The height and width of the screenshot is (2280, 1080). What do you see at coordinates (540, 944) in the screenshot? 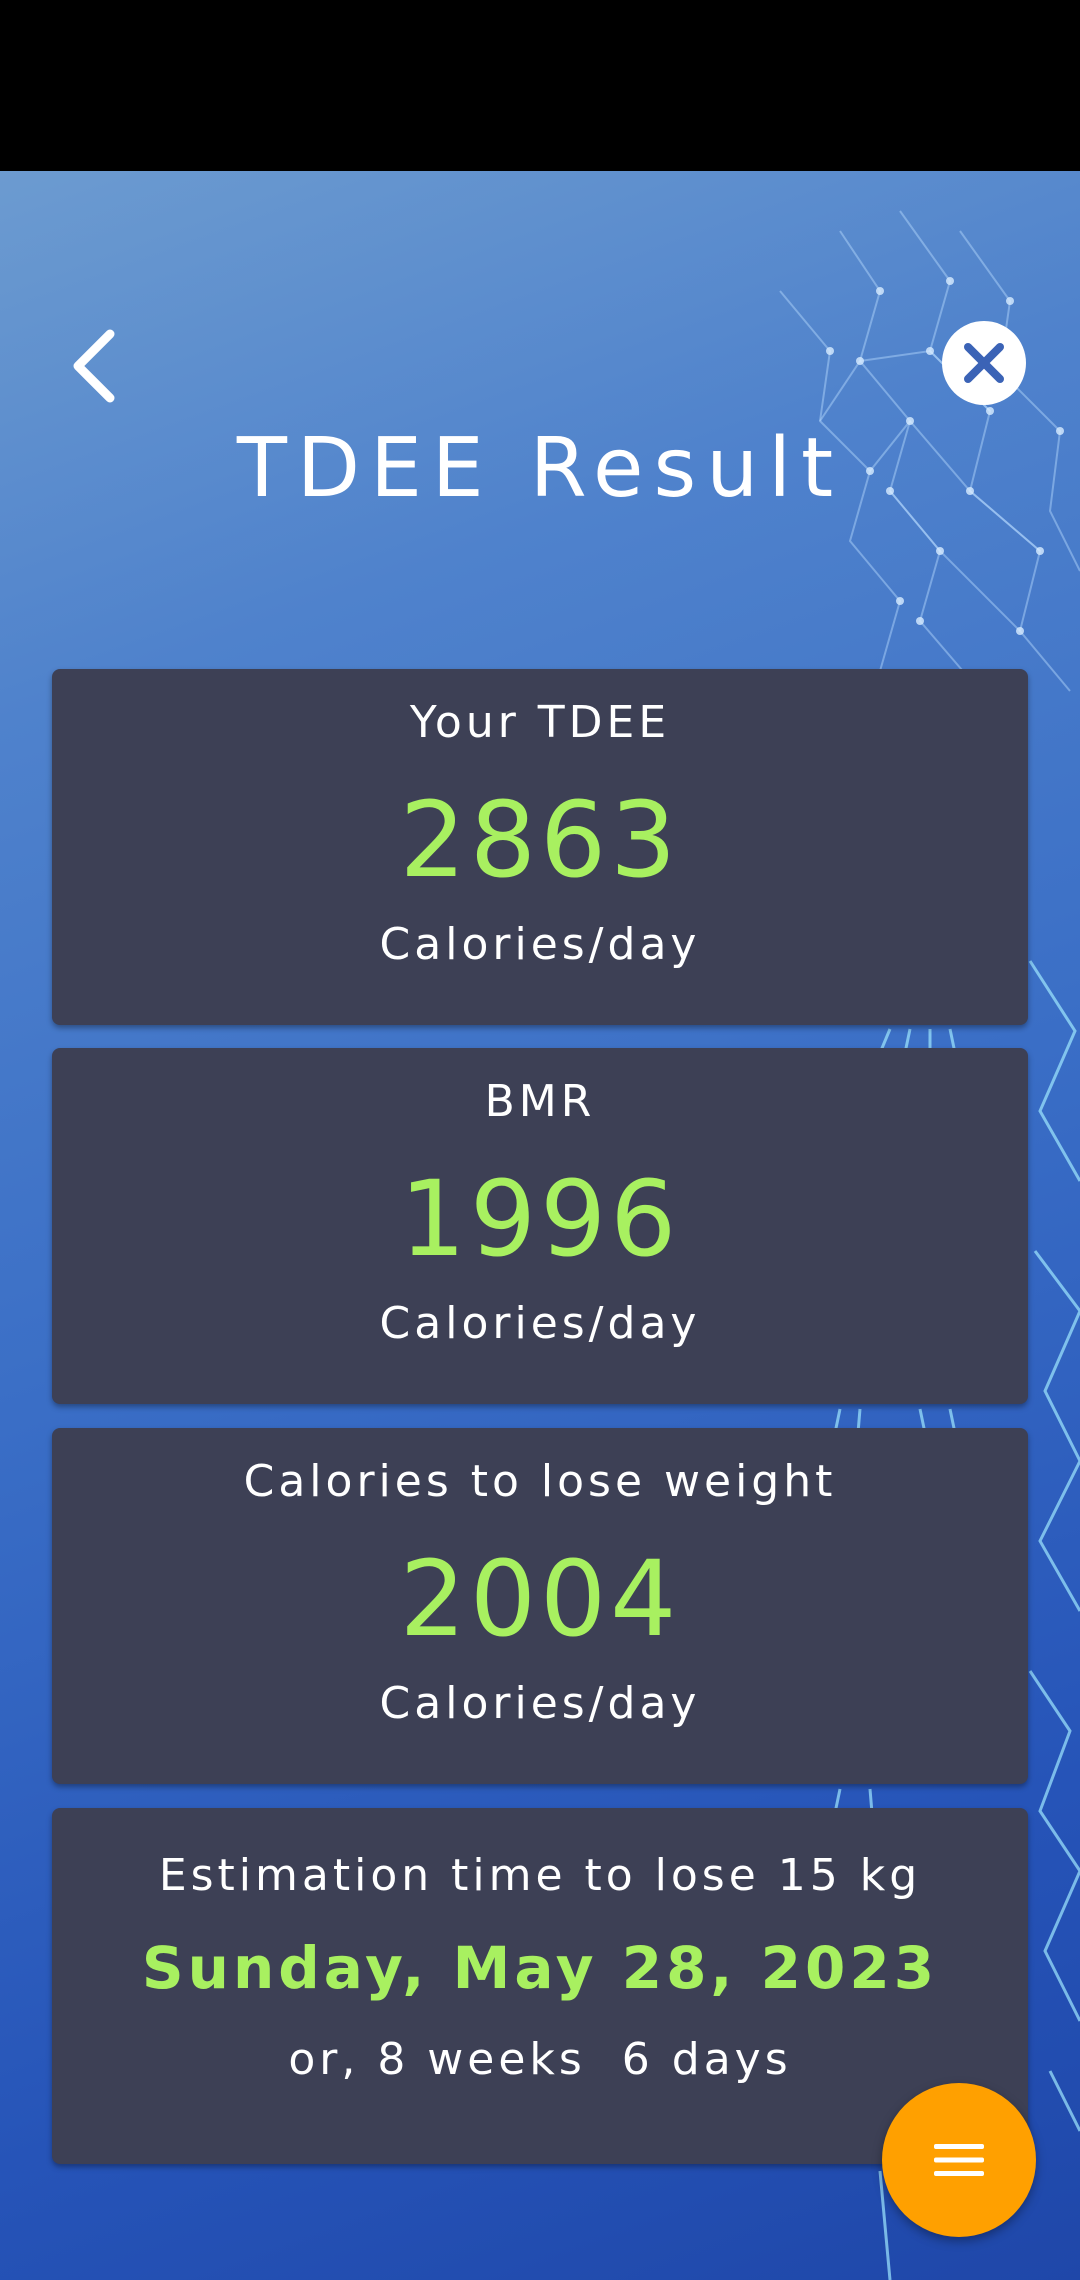
I see `tdee-unit: Calories/day` at bounding box center [540, 944].